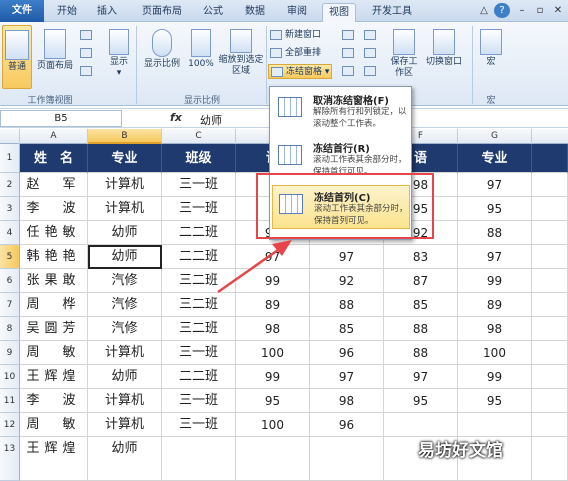 The height and width of the screenshot is (481, 568). I want to click on watermark: 易坊好文馆, so click(460, 451).